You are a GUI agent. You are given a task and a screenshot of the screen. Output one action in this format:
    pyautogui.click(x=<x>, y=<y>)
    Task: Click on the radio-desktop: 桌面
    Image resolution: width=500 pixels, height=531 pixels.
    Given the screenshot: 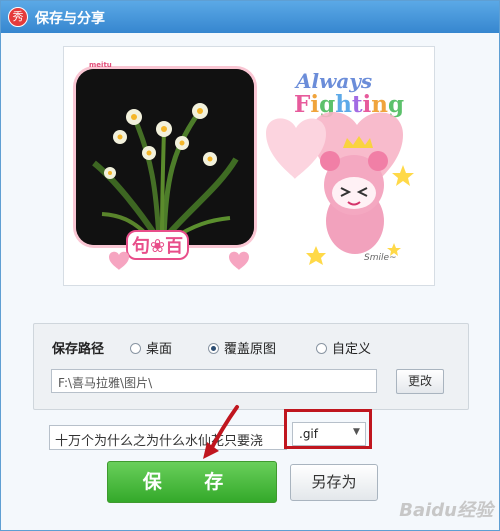 What is the action you would take?
    pyautogui.click(x=151, y=347)
    